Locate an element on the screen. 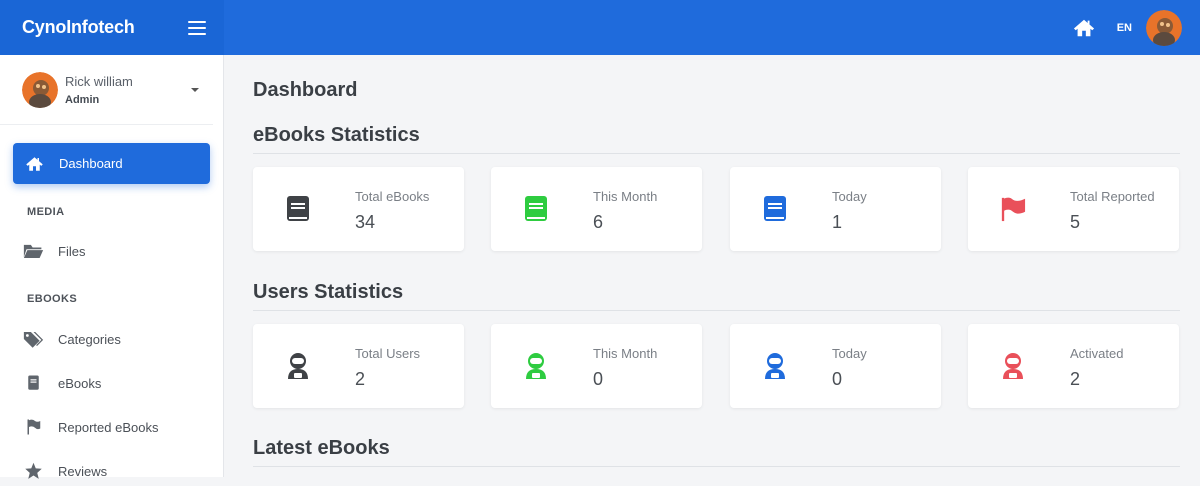 Image resolution: width=1200 pixels, height=486 pixels. sidebar-item-label: Files is located at coordinates (72, 251).